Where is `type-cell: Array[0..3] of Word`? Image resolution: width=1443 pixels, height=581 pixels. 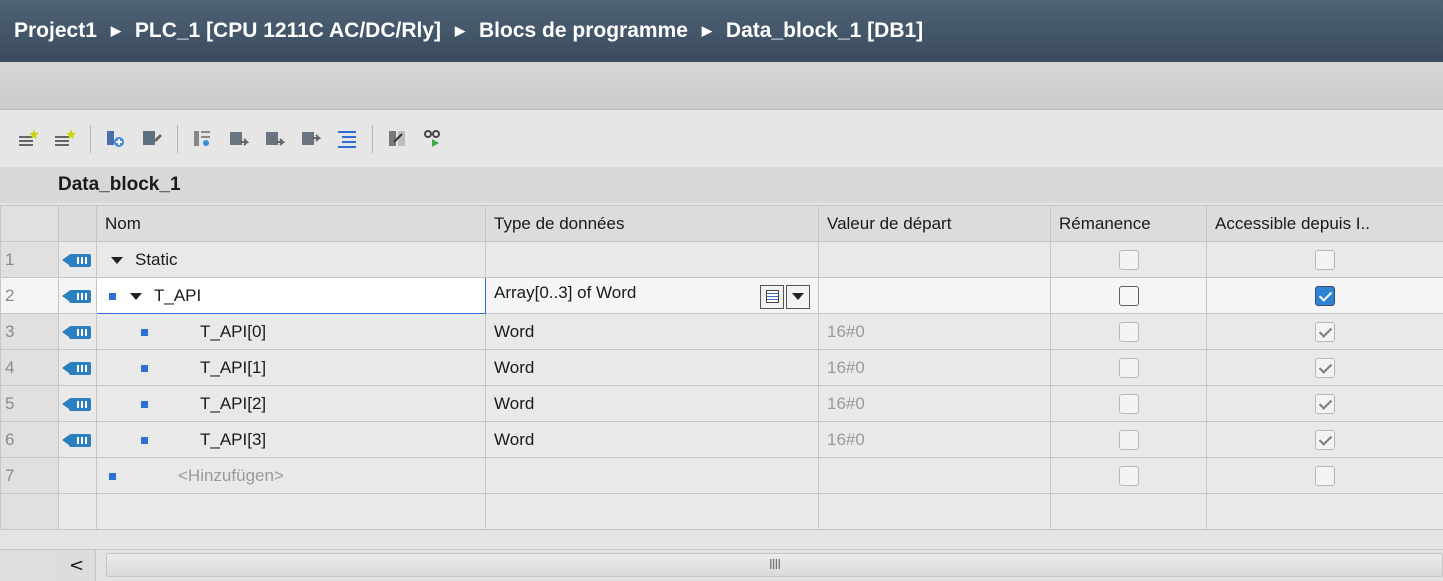 type-cell: Array[0..3] of Word is located at coordinates (652, 295).